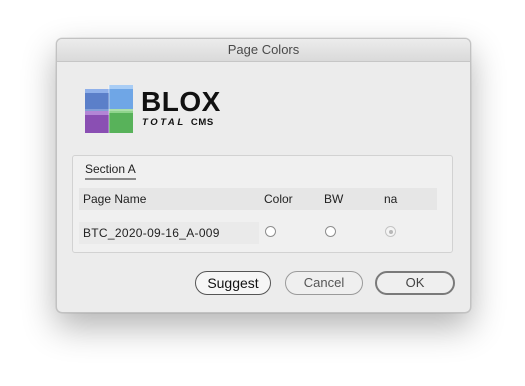 This screenshot has width=525, height=386. Describe the element at coordinates (391, 199) in the screenshot. I see `column-header-na: na` at that location.